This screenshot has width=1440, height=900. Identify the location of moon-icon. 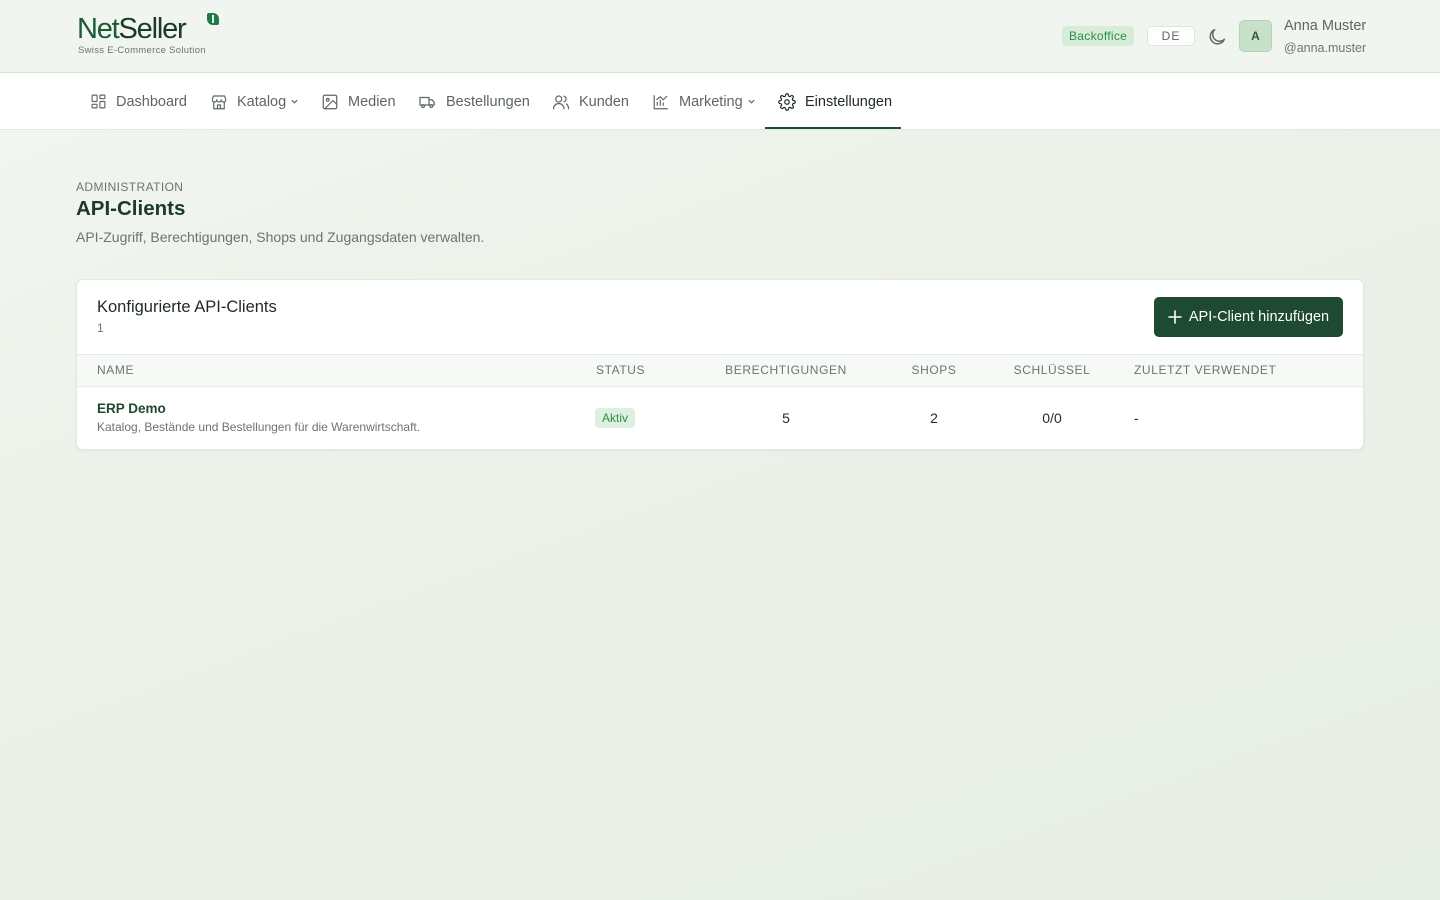
(1217, 36).